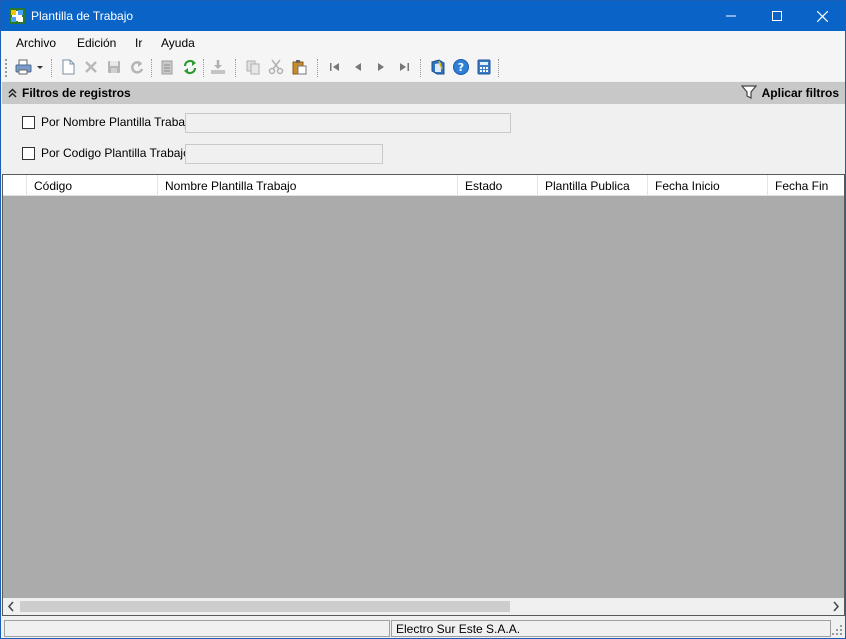  Describe the element at coordinates (17, 16) in the screenshot. I see `app-icon` at that location.